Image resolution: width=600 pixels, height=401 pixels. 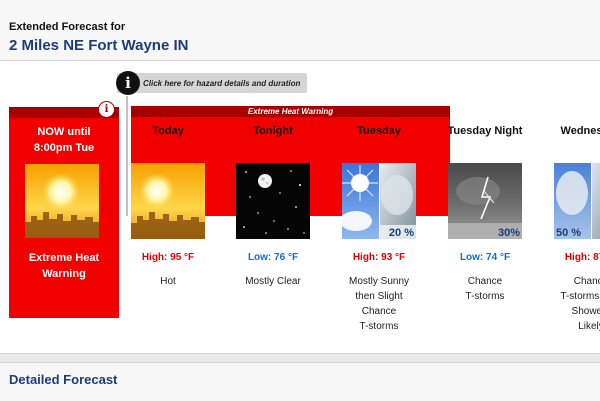 I want to click on desc-line: Mostly Sunny, so click(x=379, y=281).